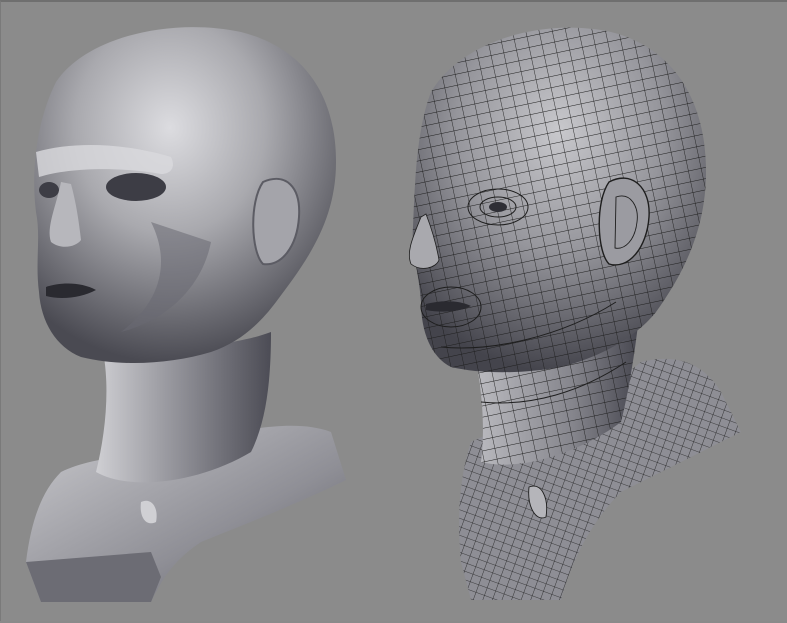  What do you see at coordinates (136, 187) in the screenshot?
I see `smooth-head-eye-left` at bounding box center [136, 187].